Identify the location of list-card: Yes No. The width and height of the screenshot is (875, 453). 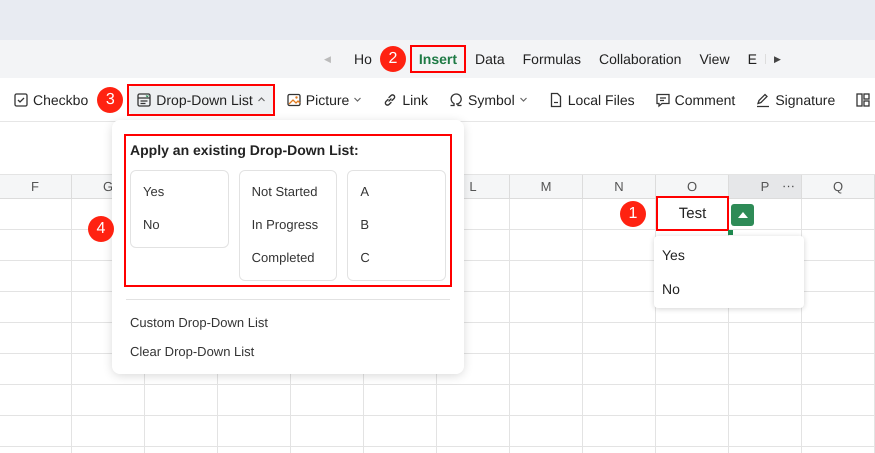
(179, 209).